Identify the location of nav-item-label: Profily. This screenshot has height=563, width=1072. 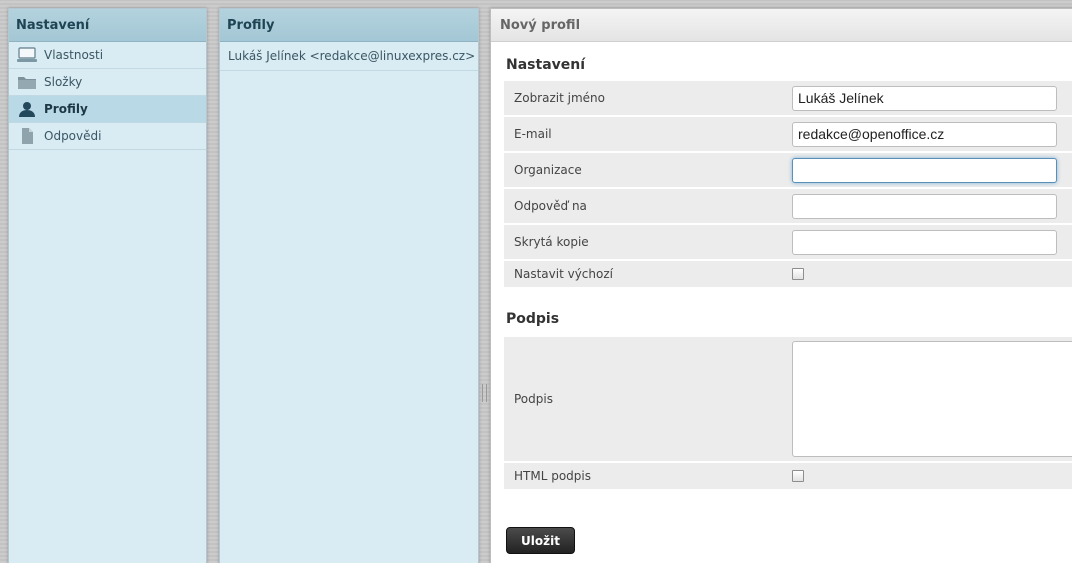
(66, 109).